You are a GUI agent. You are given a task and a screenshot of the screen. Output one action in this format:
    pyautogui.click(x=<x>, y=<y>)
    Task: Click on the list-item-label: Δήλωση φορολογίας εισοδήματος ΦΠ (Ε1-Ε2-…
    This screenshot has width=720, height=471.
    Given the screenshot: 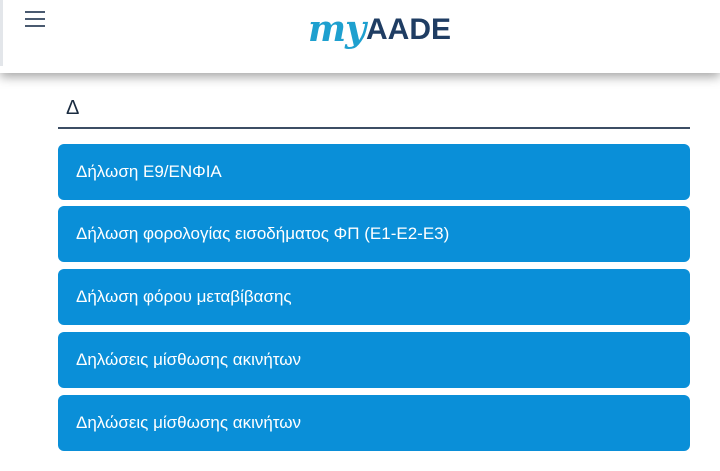 What is the action you would take?
    pyautogui.click(x=263, y=233)
    